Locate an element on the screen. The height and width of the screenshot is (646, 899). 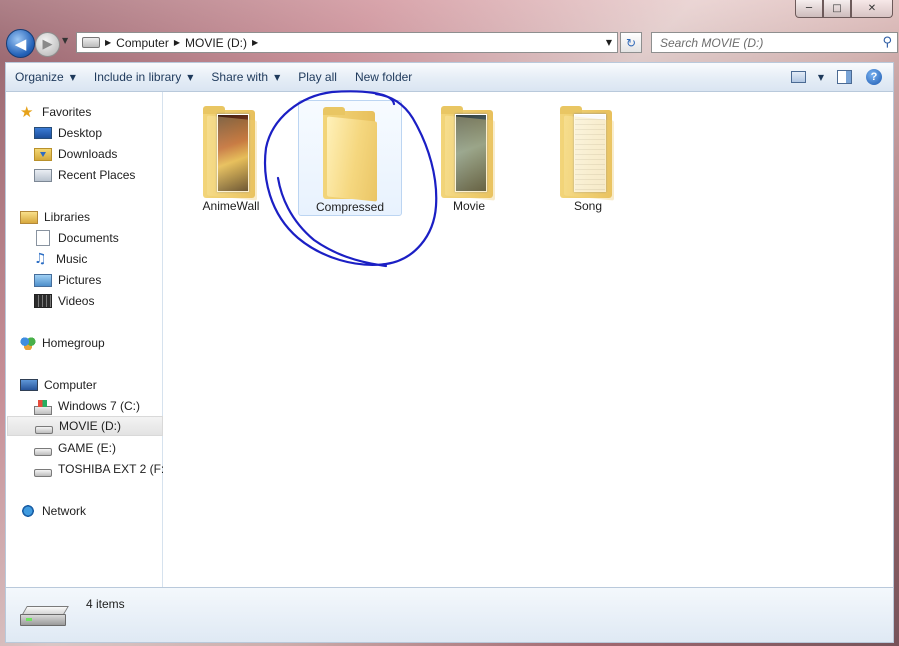
close-button: ✕ is located at coordinates (872, 9).